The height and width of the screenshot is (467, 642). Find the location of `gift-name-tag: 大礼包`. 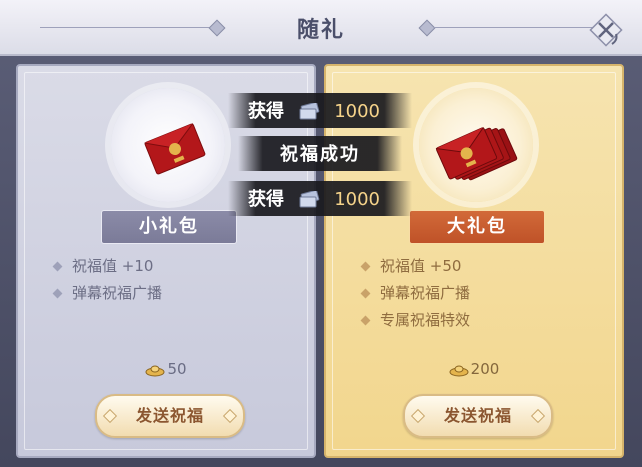

gift-name-tag: 大礼包 is located at coordinates (477, 227).